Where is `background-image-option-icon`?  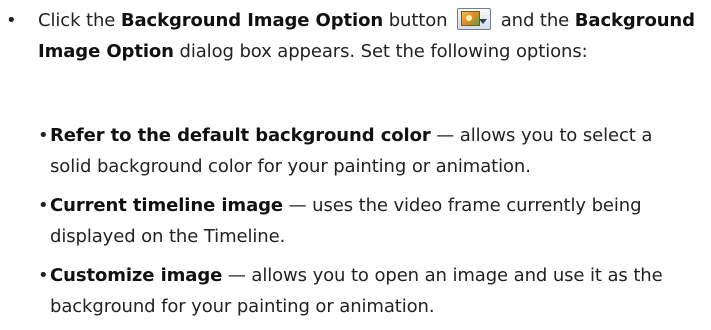
background-image-option-icon is located at coordinates (474, 19).